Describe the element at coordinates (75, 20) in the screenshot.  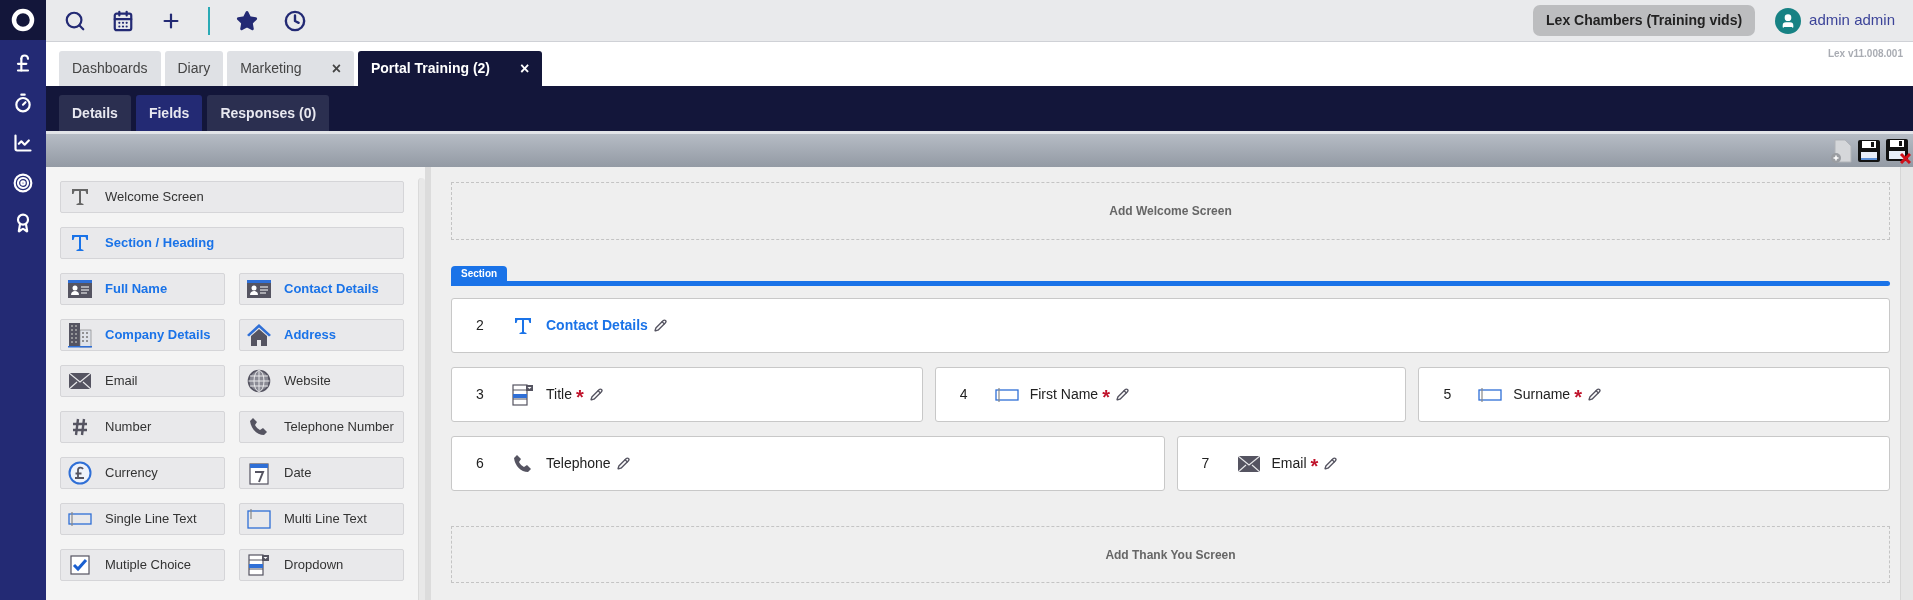
I see `search-icon` at that location.